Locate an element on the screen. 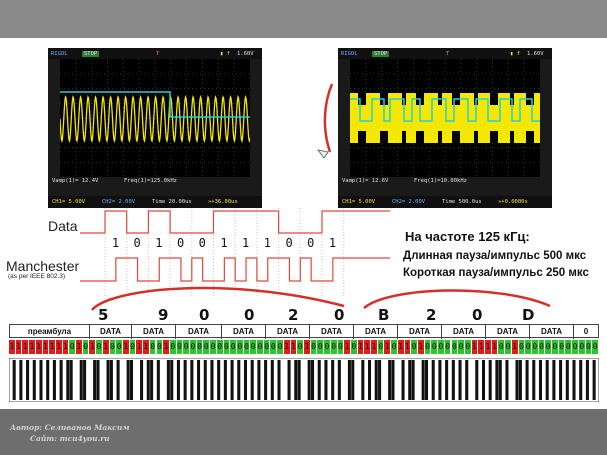 This screenshot has height=455, width=607. hex-digit: D is located at coordinates (528, 315).